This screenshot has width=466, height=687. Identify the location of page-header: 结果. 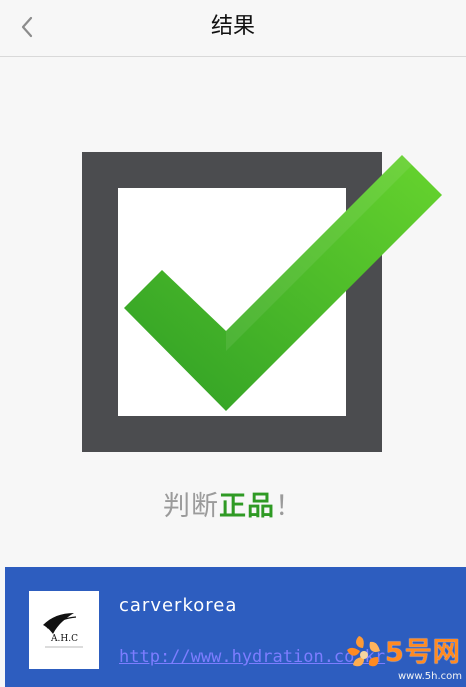
(233, 28).